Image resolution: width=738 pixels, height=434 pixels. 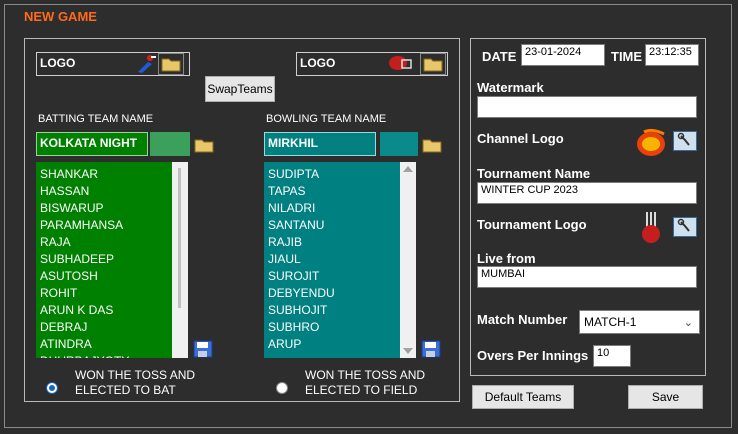 What do you see at coordinates (408, 169) in the screenshot?
I see `scroll-up-arrow-icon` at bounding box center [408, 169].